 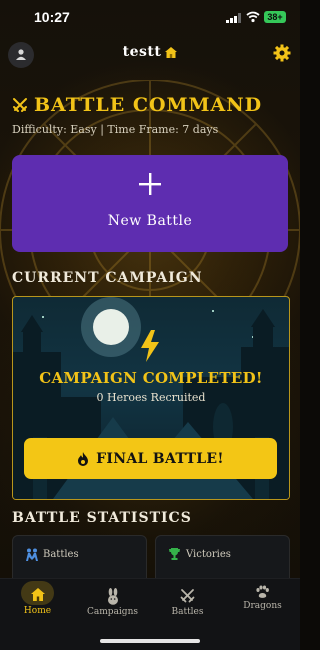 I want to click on fighters-icon, so click(x=32, y=554).